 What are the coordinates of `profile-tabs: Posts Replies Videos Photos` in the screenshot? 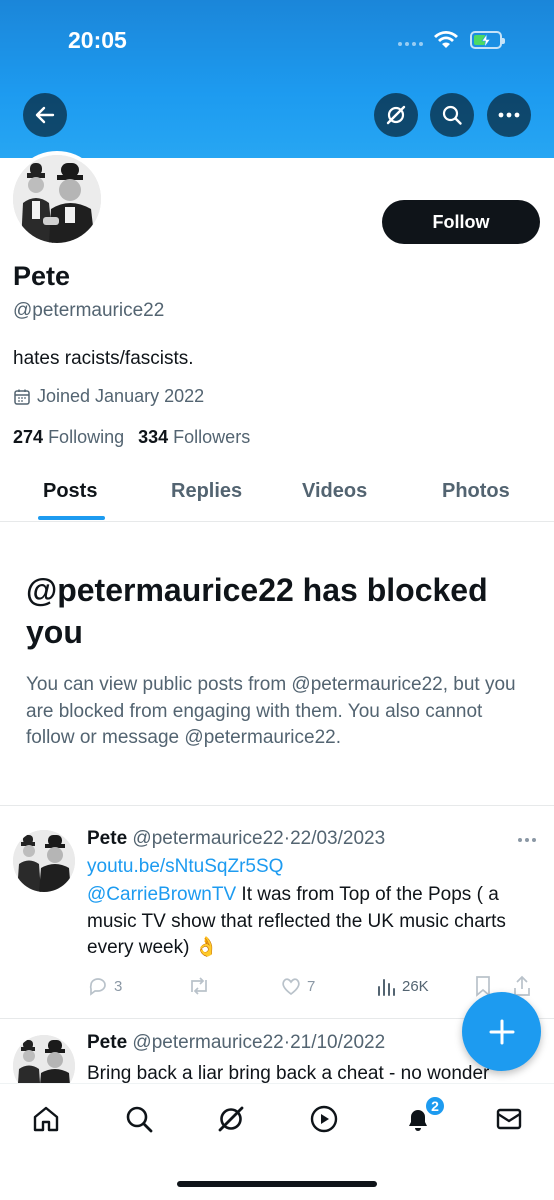 It's located at (277, 494).